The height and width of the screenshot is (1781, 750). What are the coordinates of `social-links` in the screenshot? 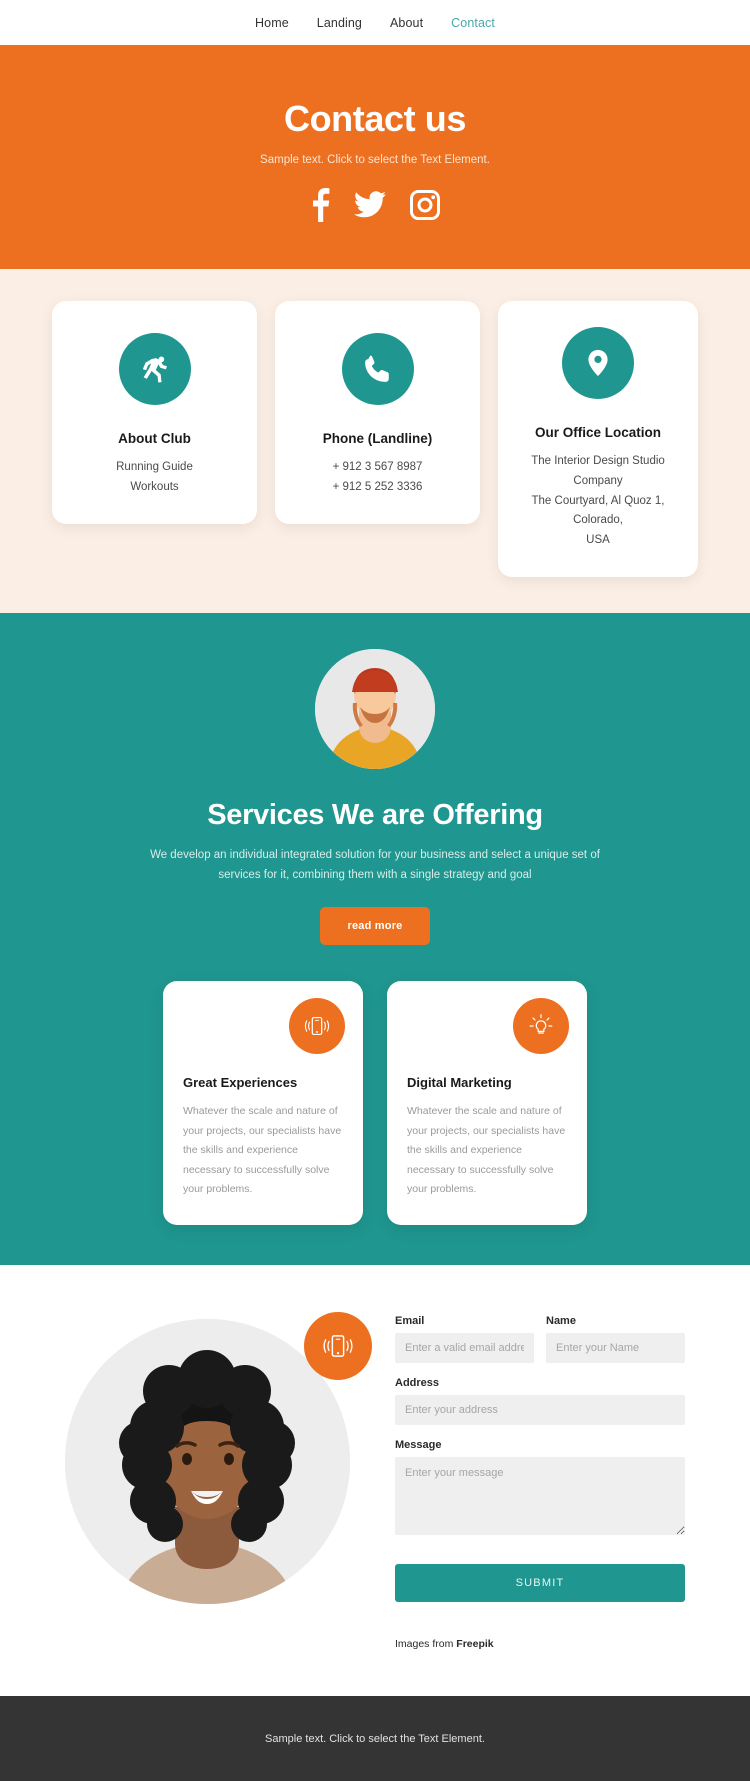 It's located at (375, 205).